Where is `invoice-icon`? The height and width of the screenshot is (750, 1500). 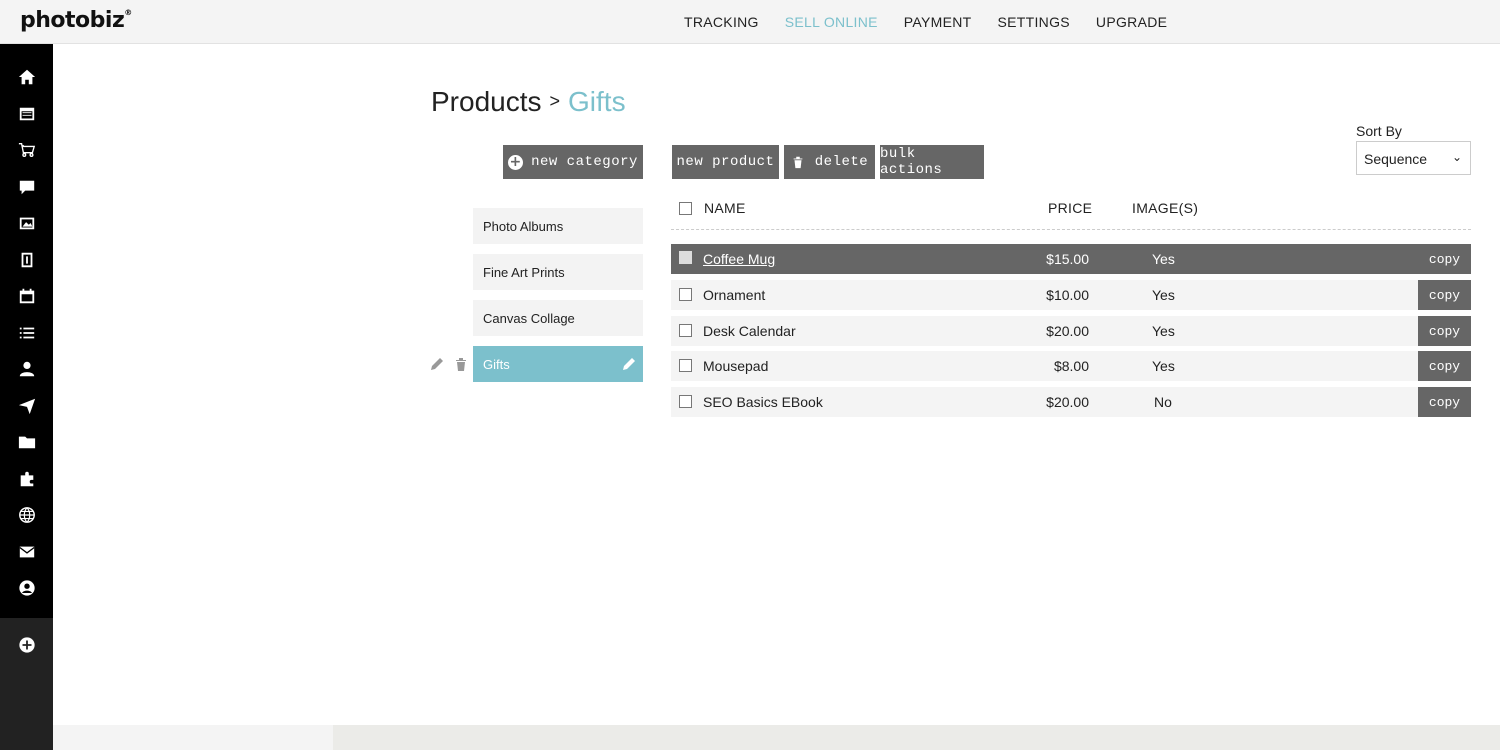
invoice-icon is located at coordinates (27, 260).